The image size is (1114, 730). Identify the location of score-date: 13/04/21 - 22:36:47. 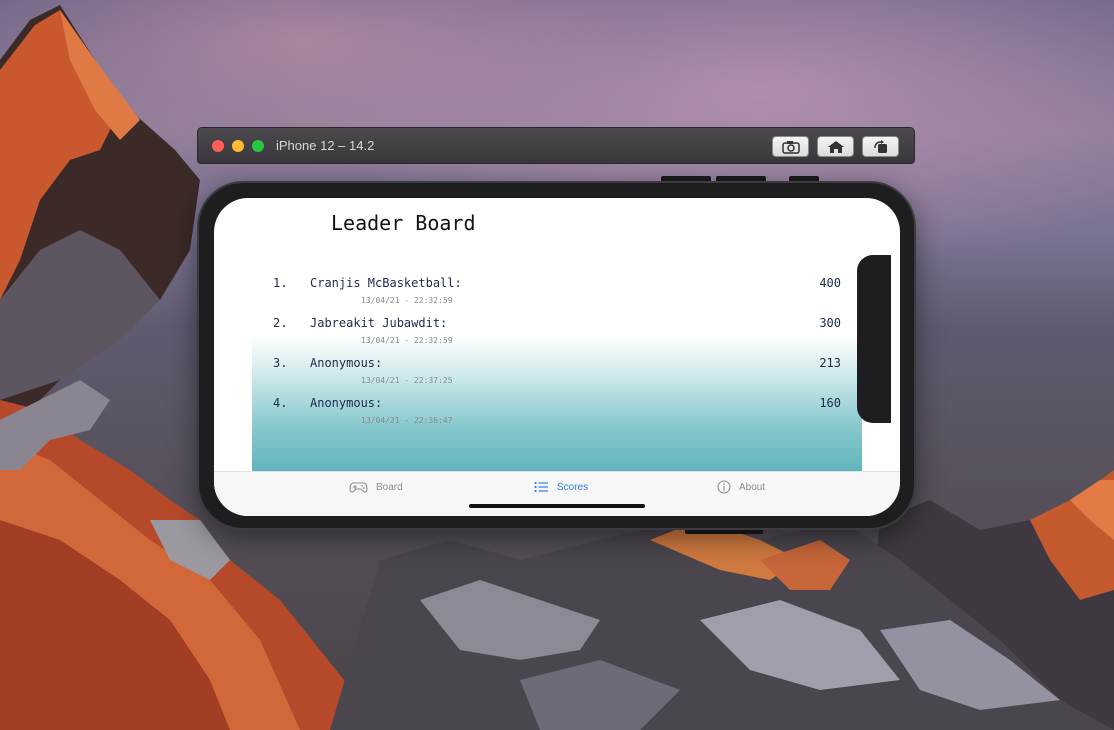
(407, 420).